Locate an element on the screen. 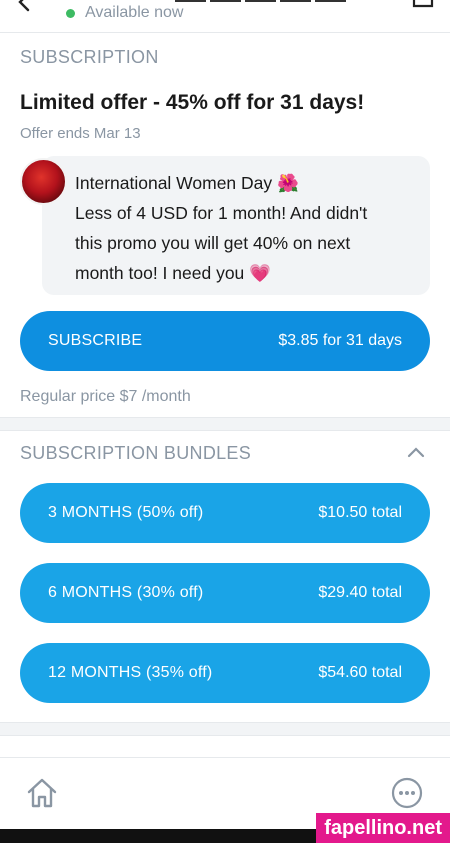 Image resolution: width=450 pixels, height=843 pixels. bundle-3-months-button: 3 MONTHS (50% off) $10.50 total is located at coordinates (225, 513).